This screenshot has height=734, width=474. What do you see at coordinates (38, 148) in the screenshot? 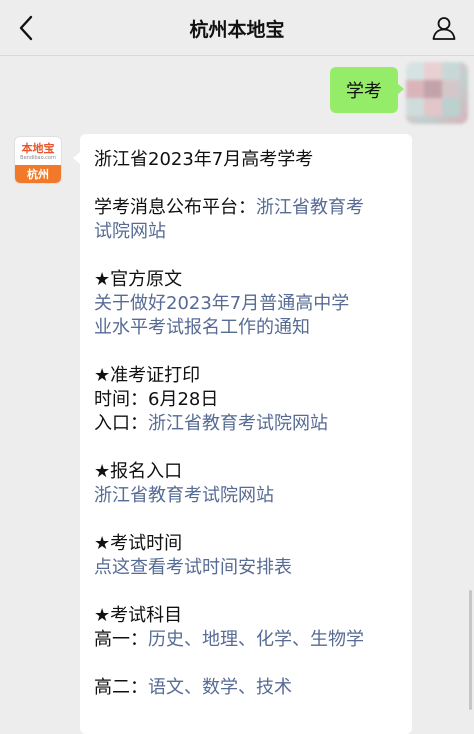
I see `logo-text: 本地宝` at bounding box center [38, 148].